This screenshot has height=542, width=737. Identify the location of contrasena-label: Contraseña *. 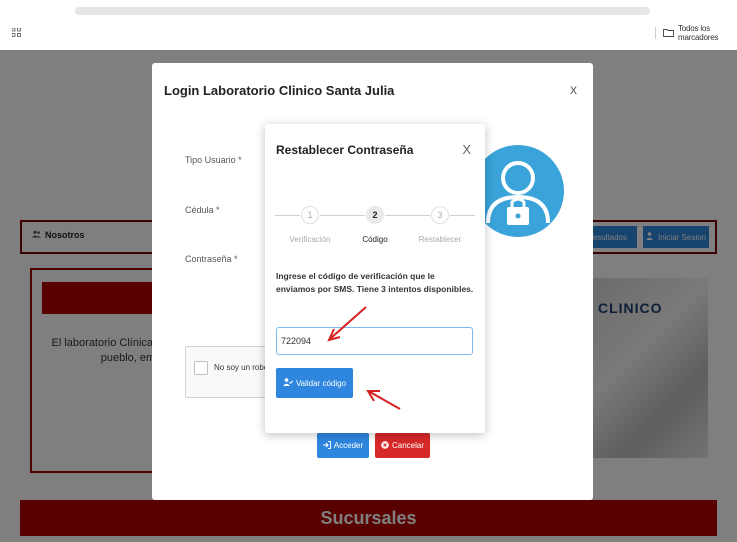
(211, 259).